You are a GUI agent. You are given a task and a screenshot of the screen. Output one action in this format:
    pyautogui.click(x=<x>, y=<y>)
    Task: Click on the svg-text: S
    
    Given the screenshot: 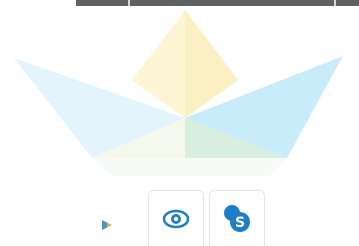 What is the action you would take?
    pyautogui.click(x=240, y=223)
    